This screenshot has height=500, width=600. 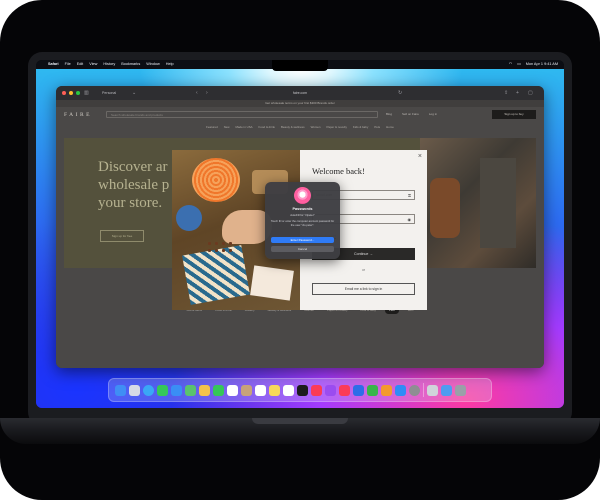 I want to click on hero-photo, so click(x=478, y=203).